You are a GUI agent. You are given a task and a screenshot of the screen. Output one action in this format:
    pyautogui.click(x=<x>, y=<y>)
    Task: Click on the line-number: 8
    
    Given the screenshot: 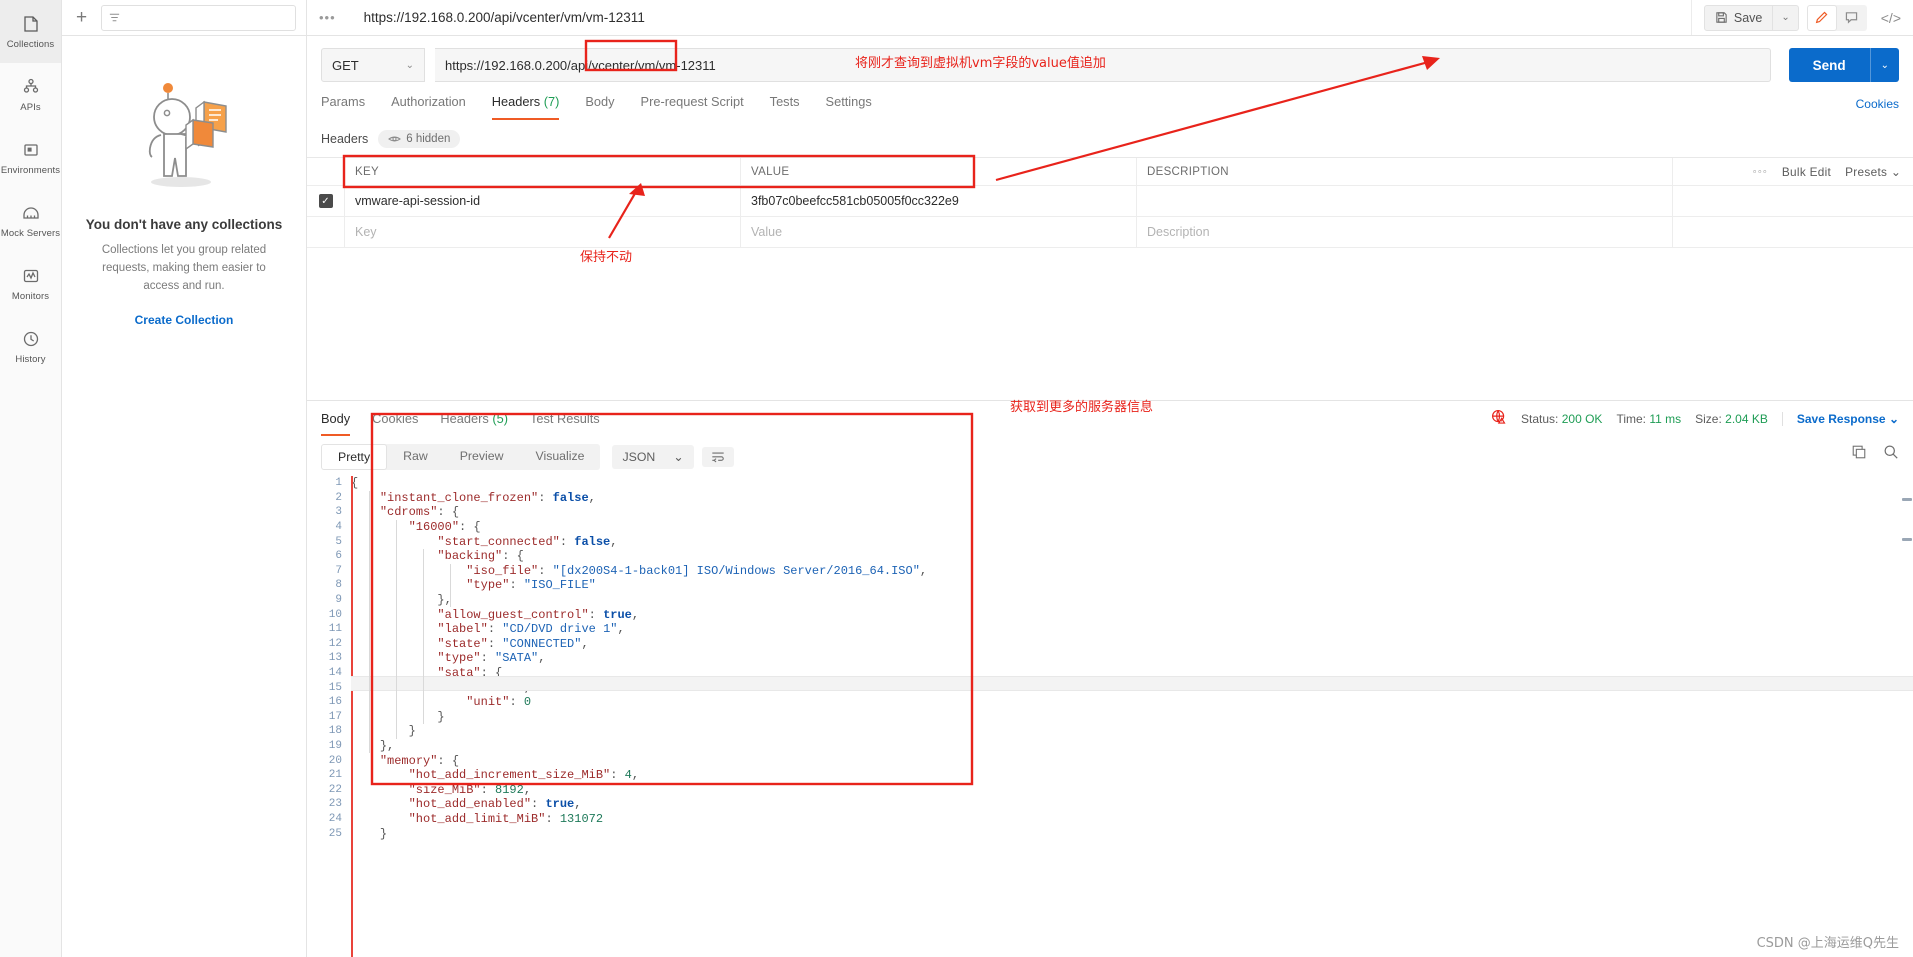 What is the action you would take?
    pyautogui.click(x=338, y=585)
    